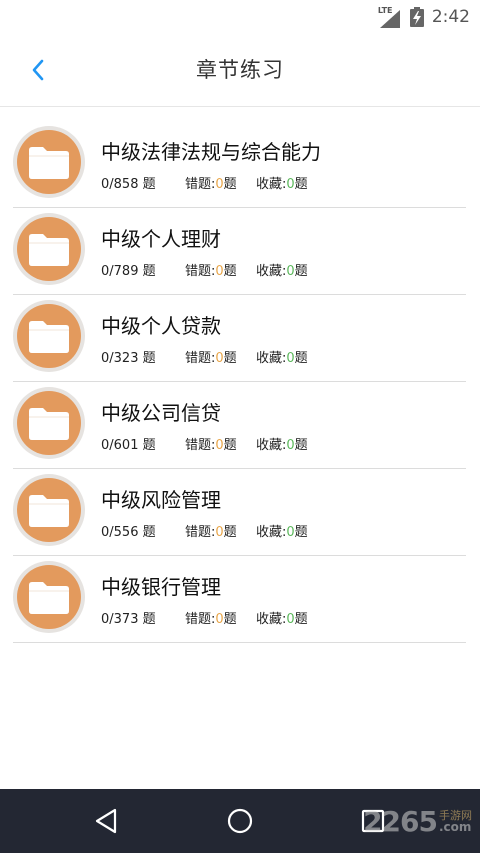 This screenshot has width=480, height=853. What do you see at coordinates (161, 326) in the screenshot?
I see `chapter-title: 中级个人贷款` at bounding box center [161, 326].